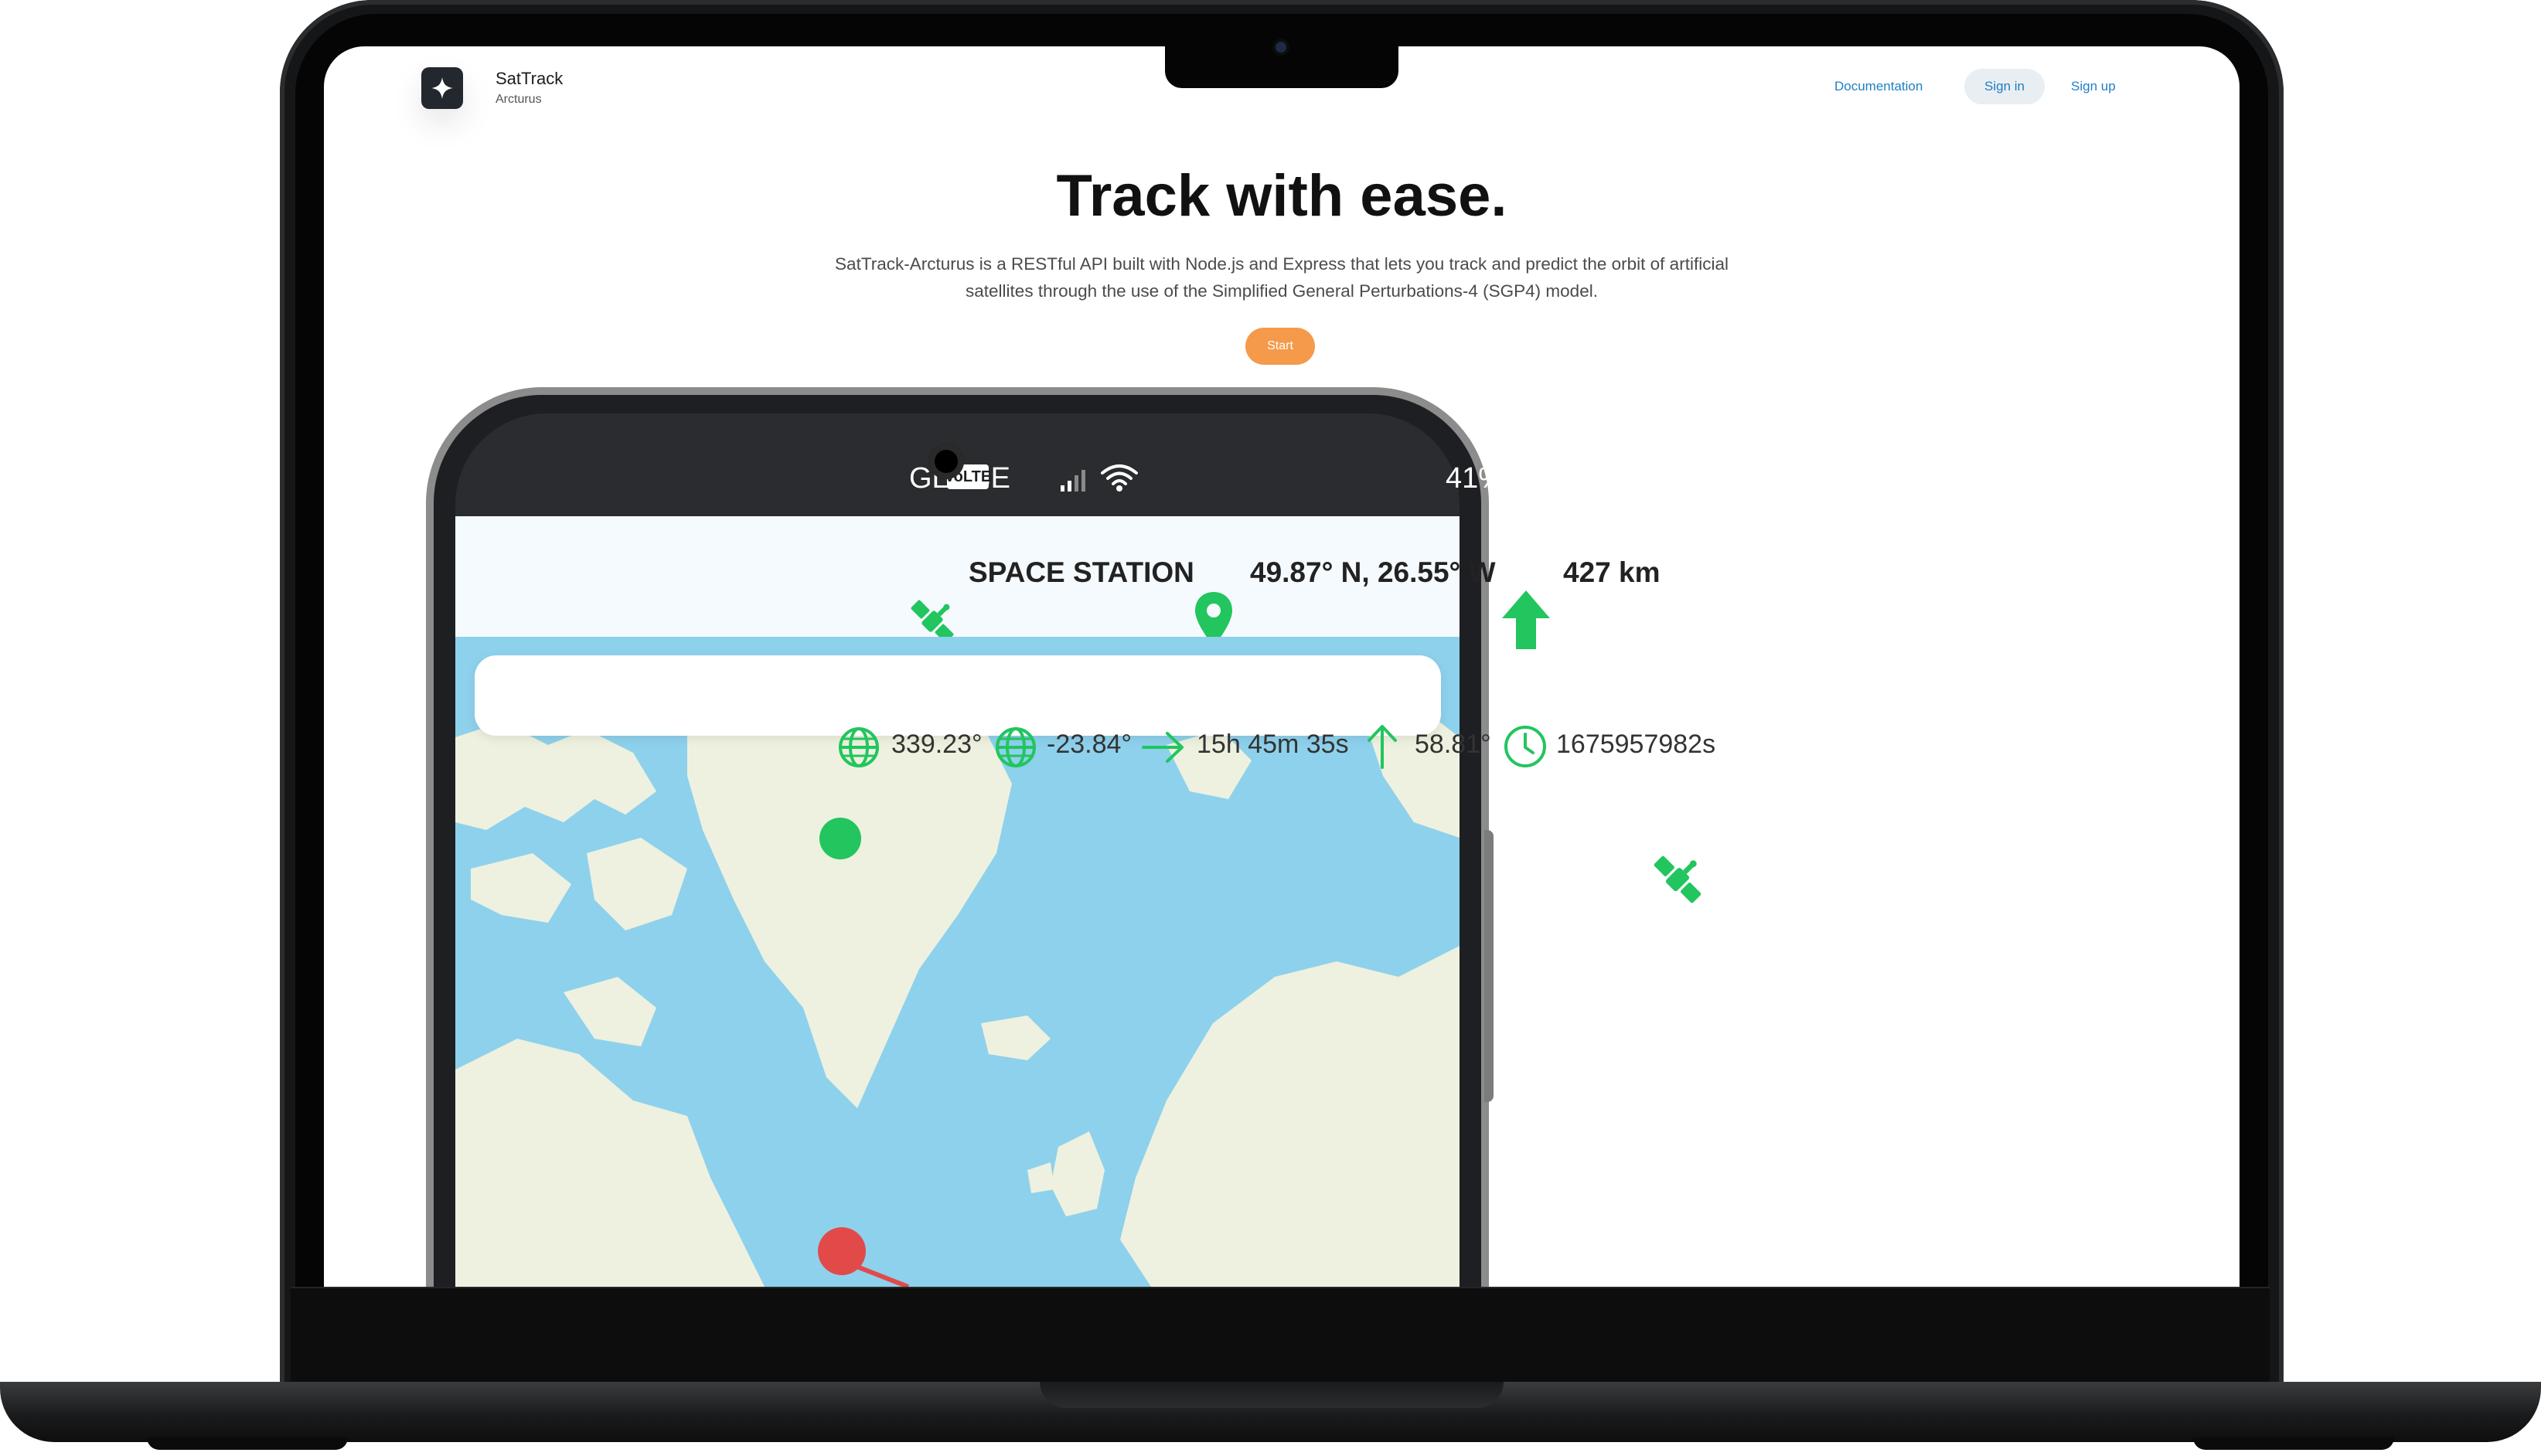 This screenshot has height=1456, width=2541. Describe the element at coordinates (2004, 87) in the screenshot. I see `sign-in-button: Sign in` at that location.